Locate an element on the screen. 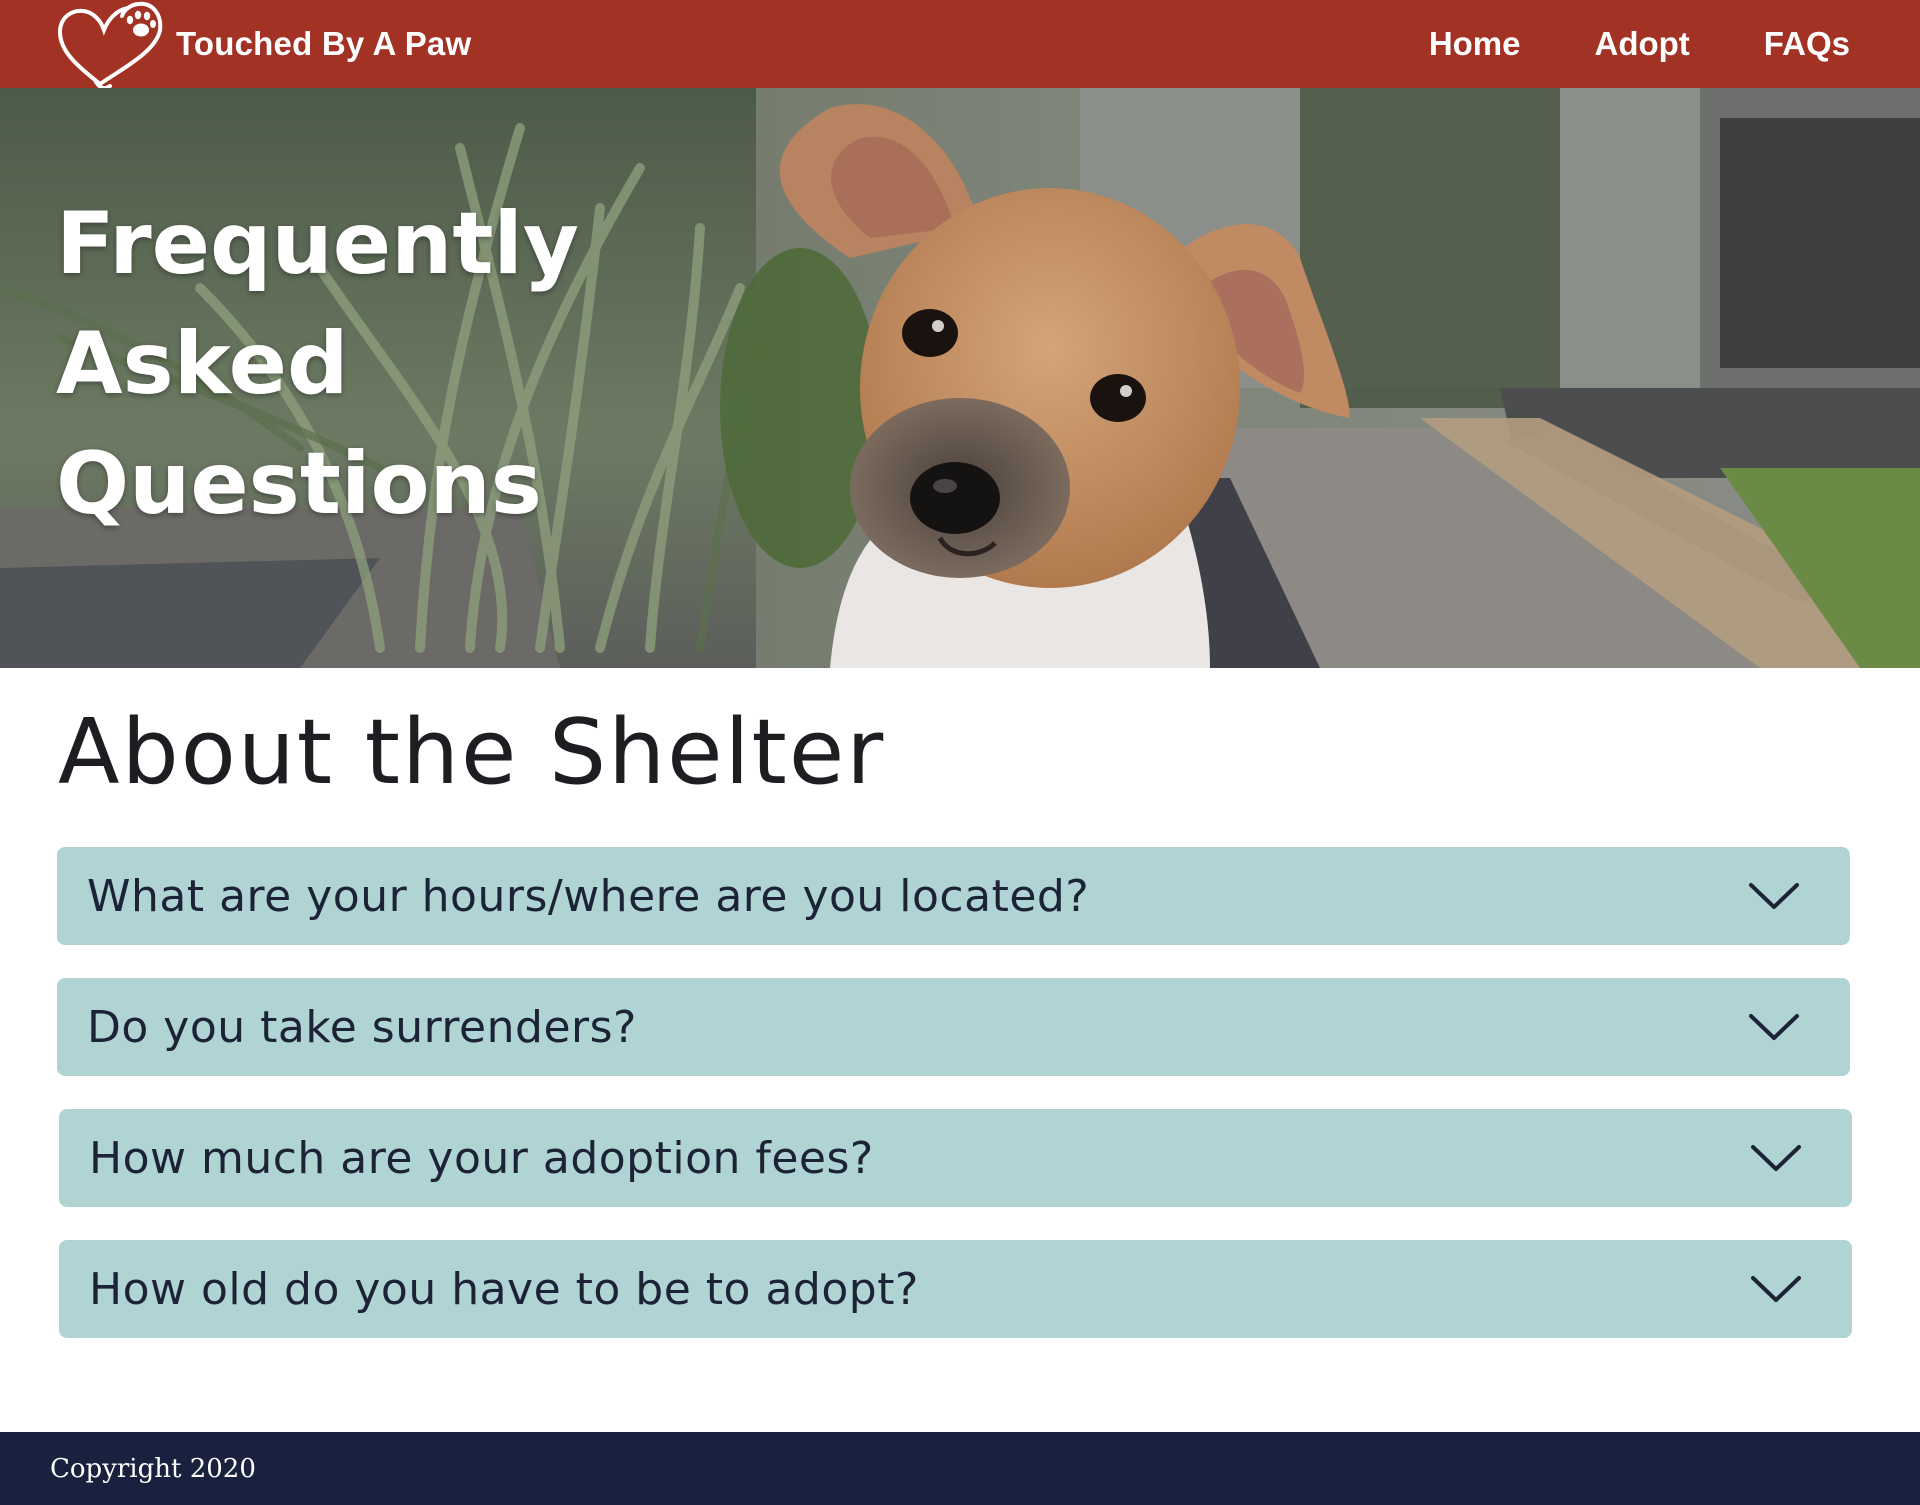  heart-paw-icon is located at coordinates (110, 44).